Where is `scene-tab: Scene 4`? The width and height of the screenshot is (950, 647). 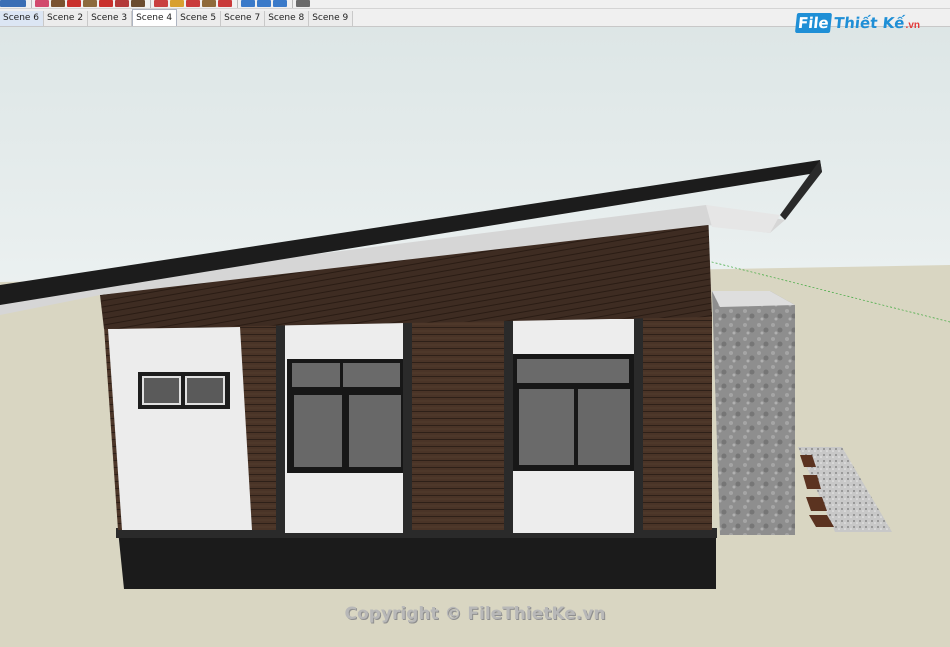
scene-tab: Scene 4 is located at coordinates (155, 17).